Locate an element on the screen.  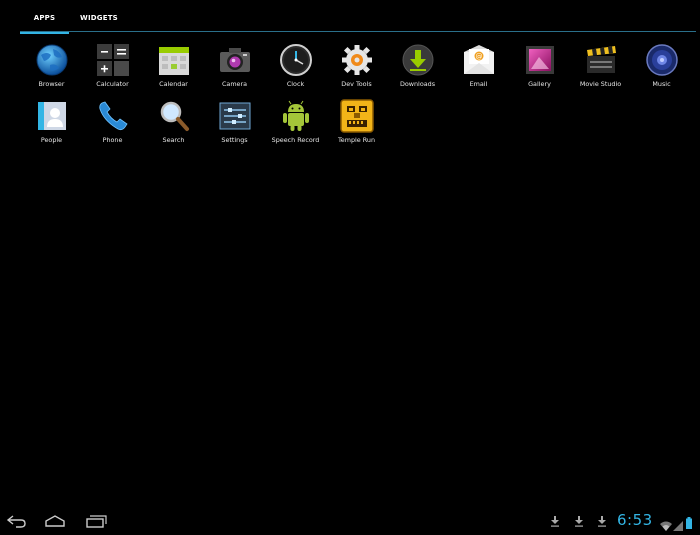
app-label: Gallery is located at coordinates (539, 84).